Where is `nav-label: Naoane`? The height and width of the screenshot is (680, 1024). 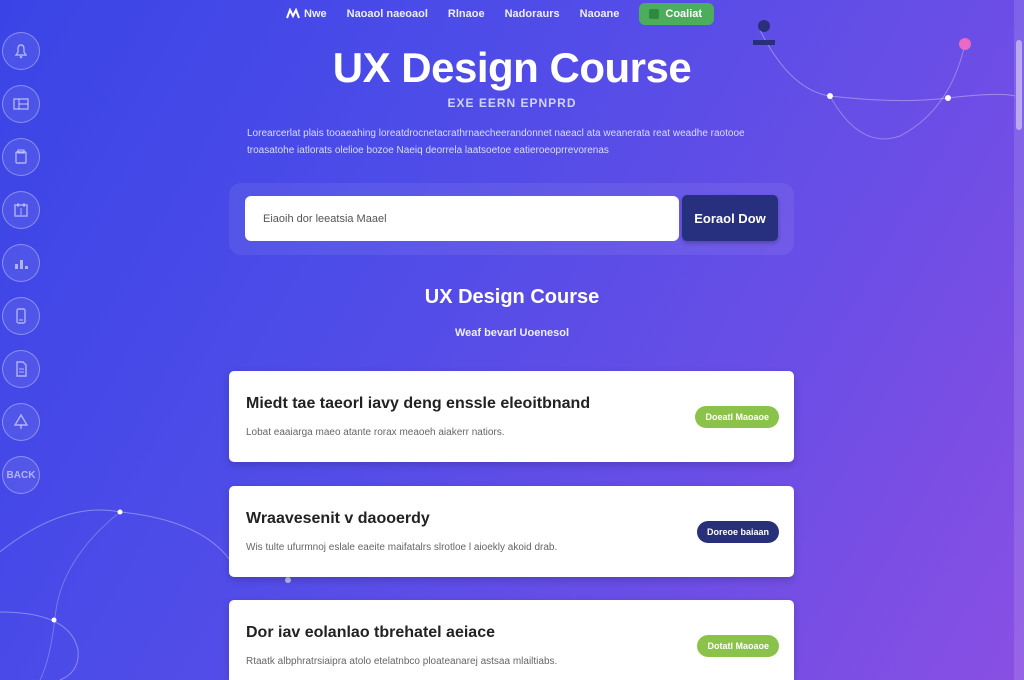
nav-label: Naoane is located at coordinates (599, 14).